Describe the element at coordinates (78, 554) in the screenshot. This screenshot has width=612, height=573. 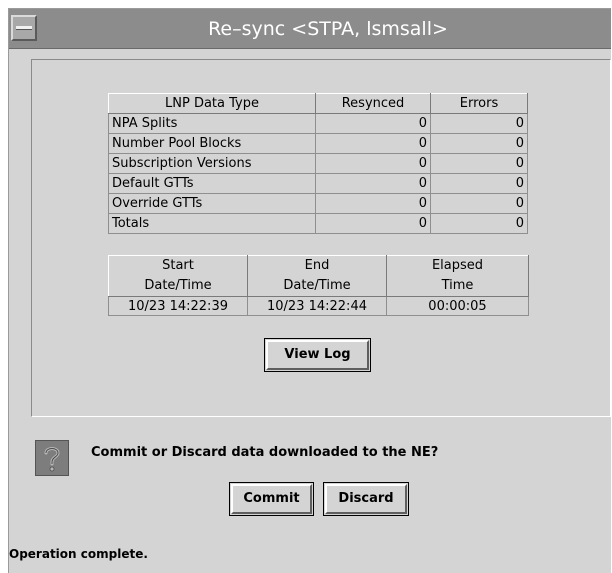
I see `status-message: Operation complete.` at that location.